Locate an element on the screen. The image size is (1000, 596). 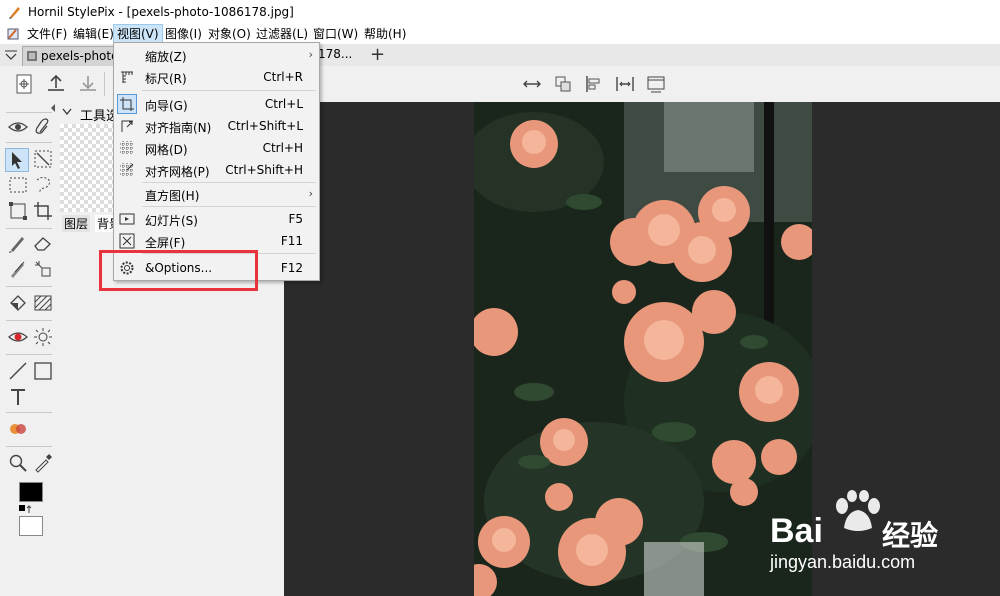
ruler-icon is located at coordinates (127, 77).